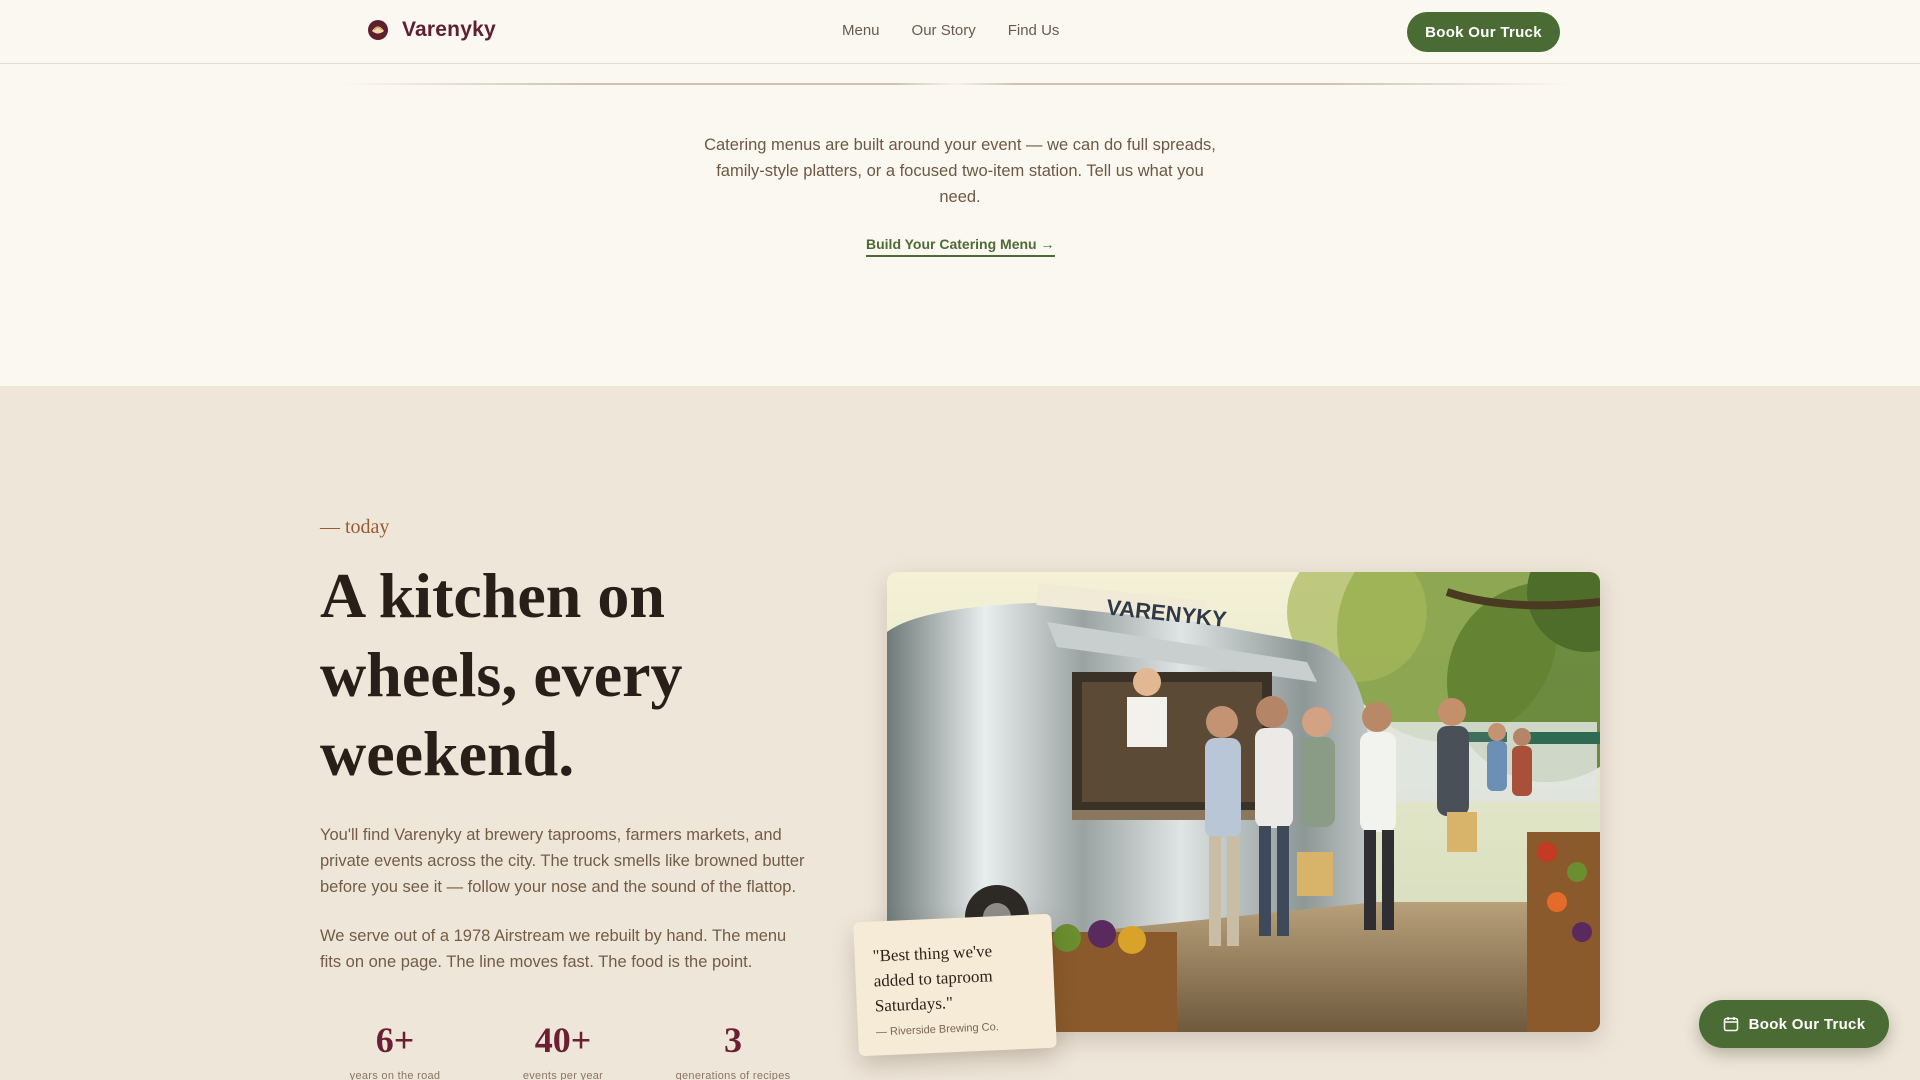 This screenshot has height=1080, width=1920. What do you see at coordinates (1483, 32) in the screenshot?
I see `book-truck-button: Book Our Truck` at bounding box center [1483, 32].